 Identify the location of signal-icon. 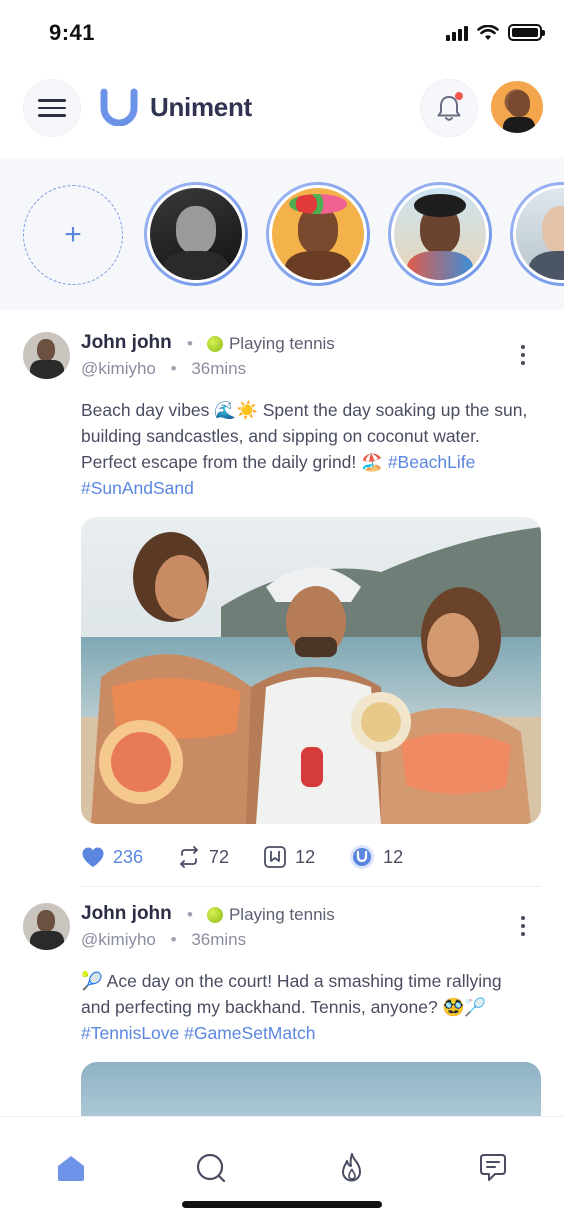
(457, 33).